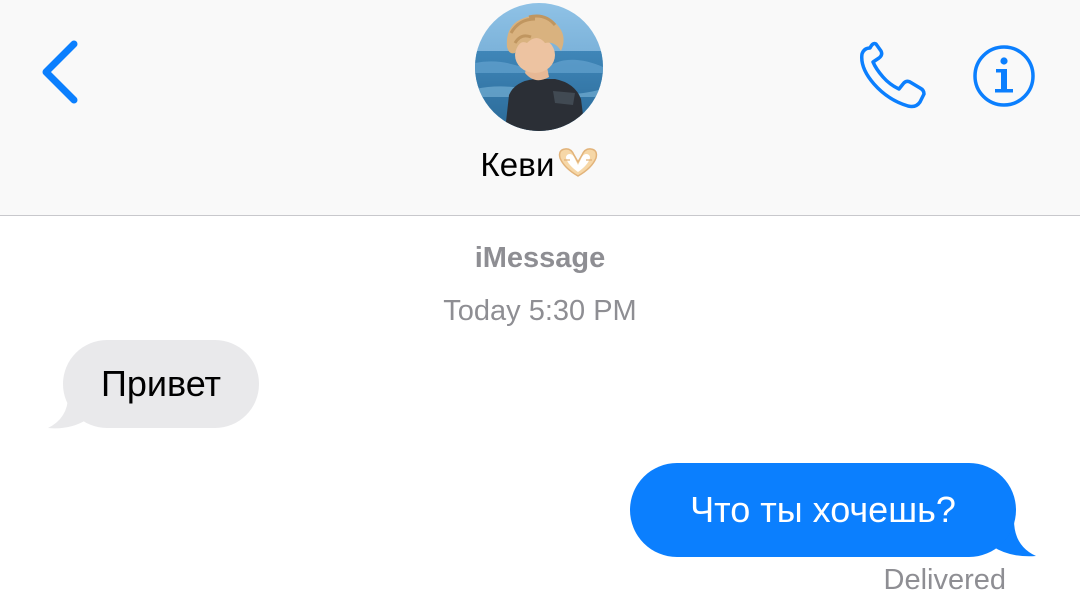 This screenshot has width=1080, height=612. Describe the element at coordinates (823, 510) in the screenshot. I see `outgoing-message-bubble: Что ты хочешь?` at that location.